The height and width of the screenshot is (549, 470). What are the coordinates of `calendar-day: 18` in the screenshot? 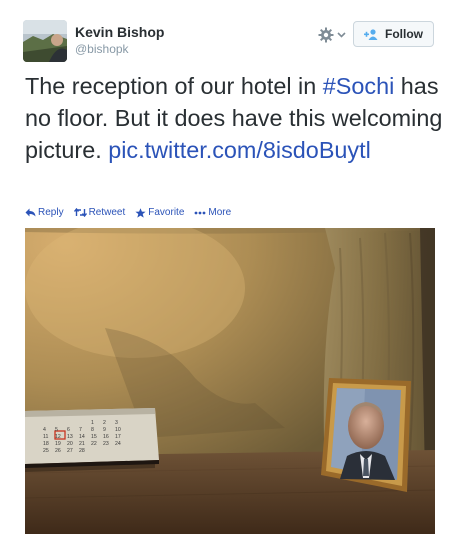 It's located at (46, 444).